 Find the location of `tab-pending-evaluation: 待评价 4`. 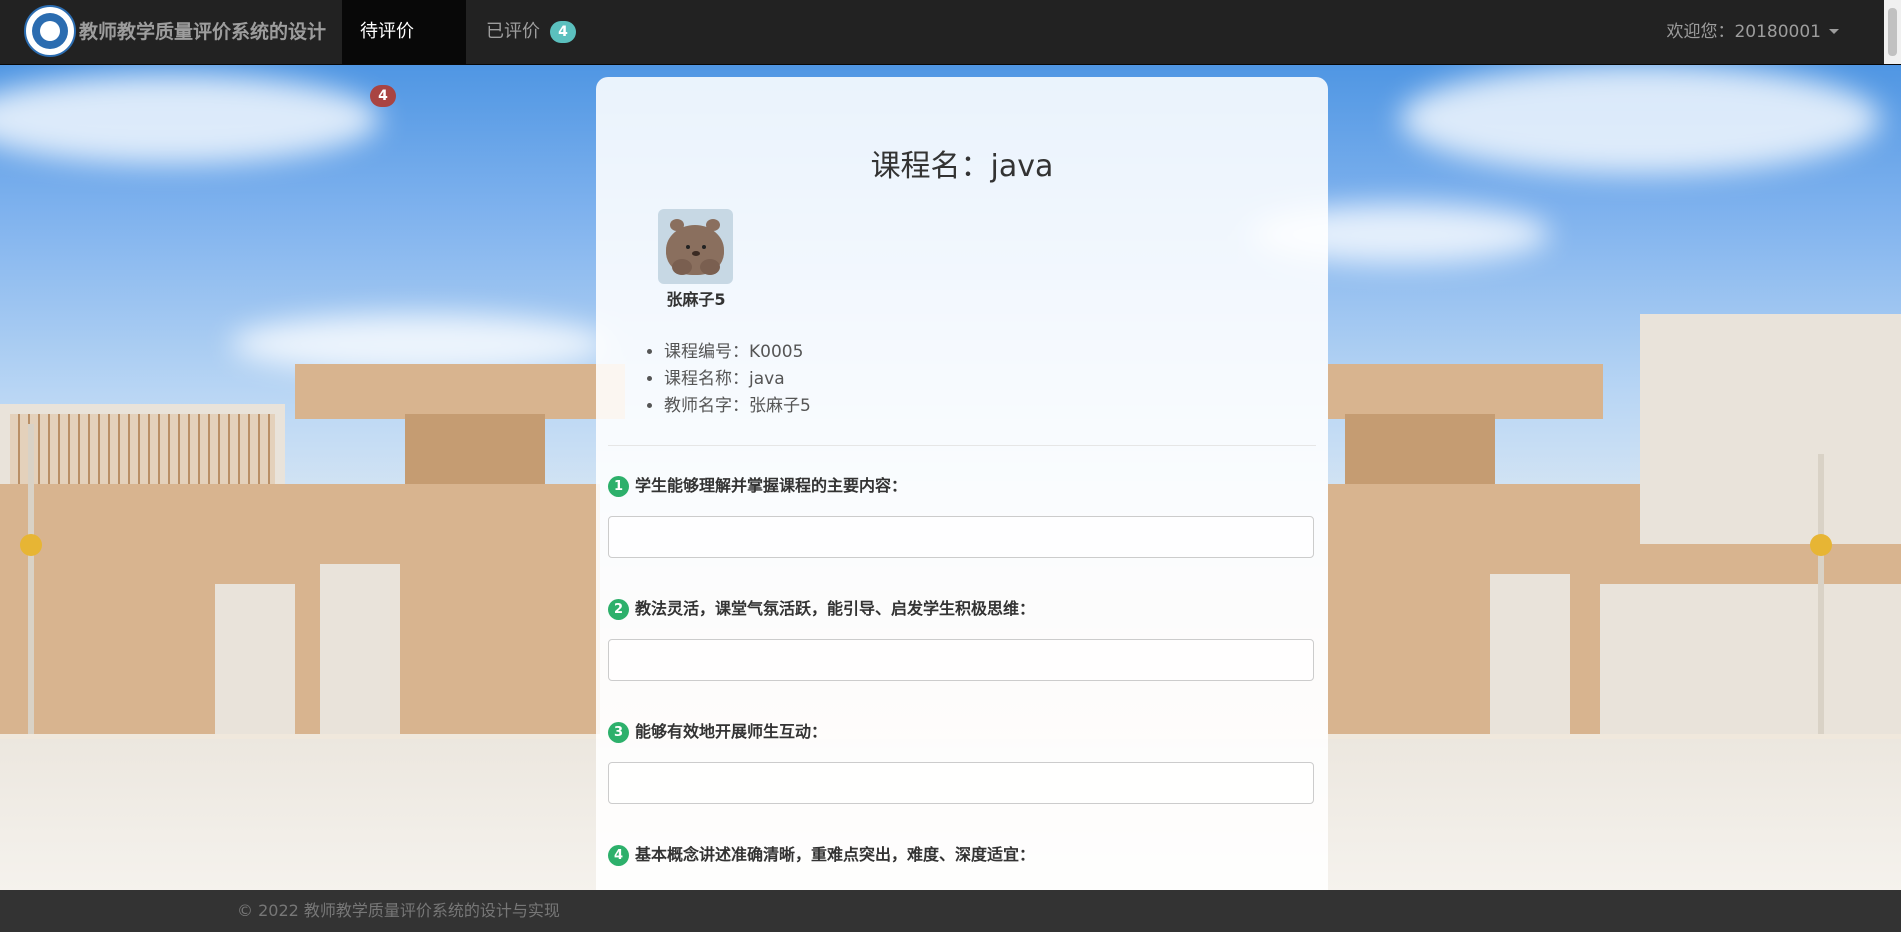

tab-pending-evaluation: 待评价 4 is located at coordinates (404, 53).